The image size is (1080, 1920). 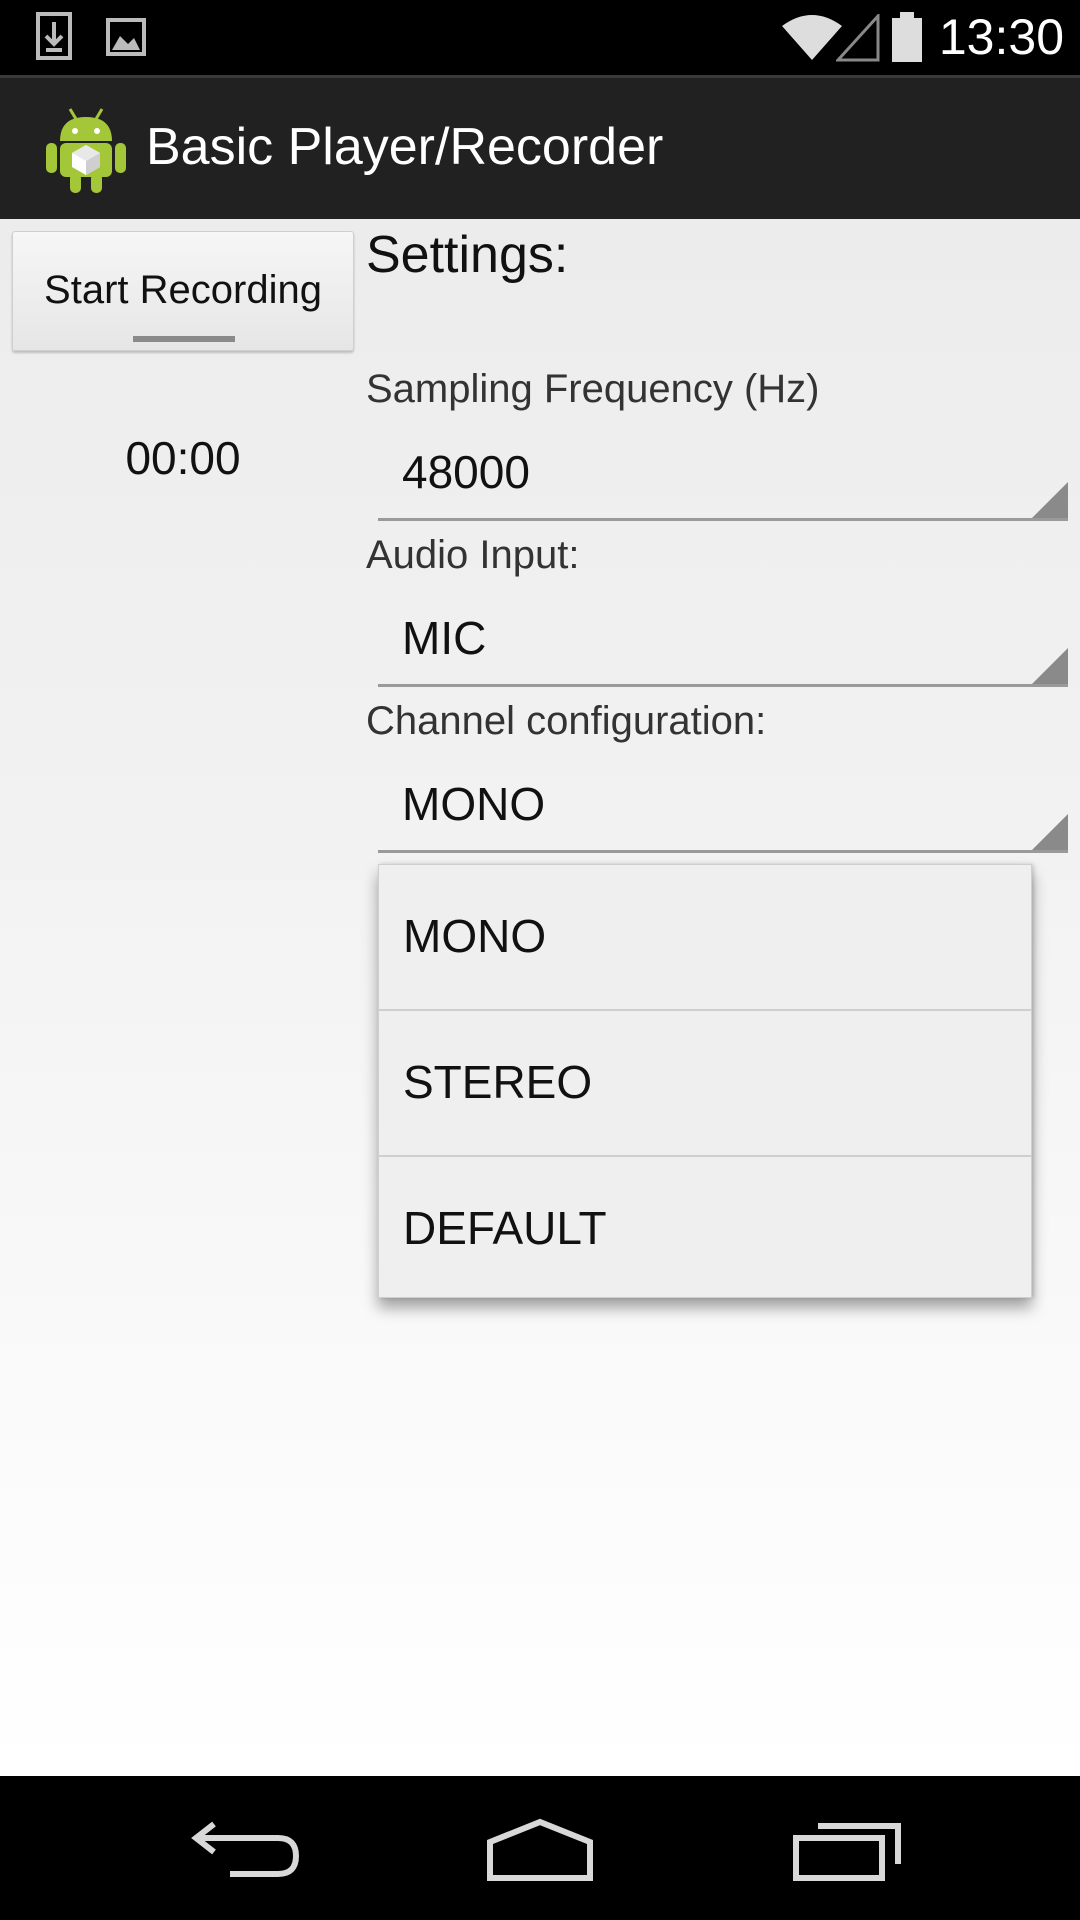 What do you see at coordinates (183, 458) in the screenshot?
I see `recording-timer: 00:00` at bounding box center [183, 458].